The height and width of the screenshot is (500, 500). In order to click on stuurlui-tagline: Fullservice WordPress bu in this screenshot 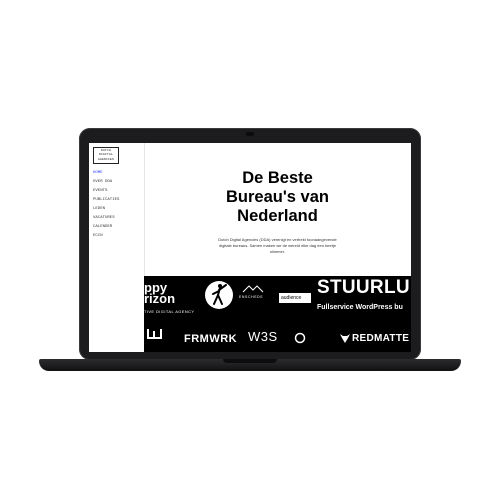, I will do `click(360, 307)`.